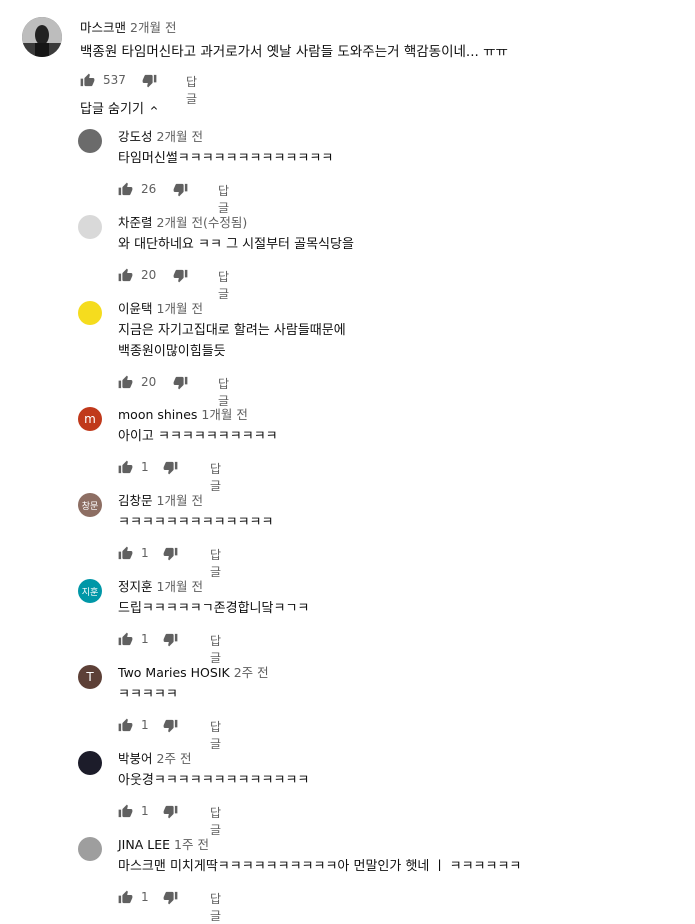 The width and height of the screenshot is (695, 924). I want to click on reply-text-line: 드립ㅋㅋㅋㅋㅋㄱ존경합니닼ㅋㄱㅋ, so click(214, 608).